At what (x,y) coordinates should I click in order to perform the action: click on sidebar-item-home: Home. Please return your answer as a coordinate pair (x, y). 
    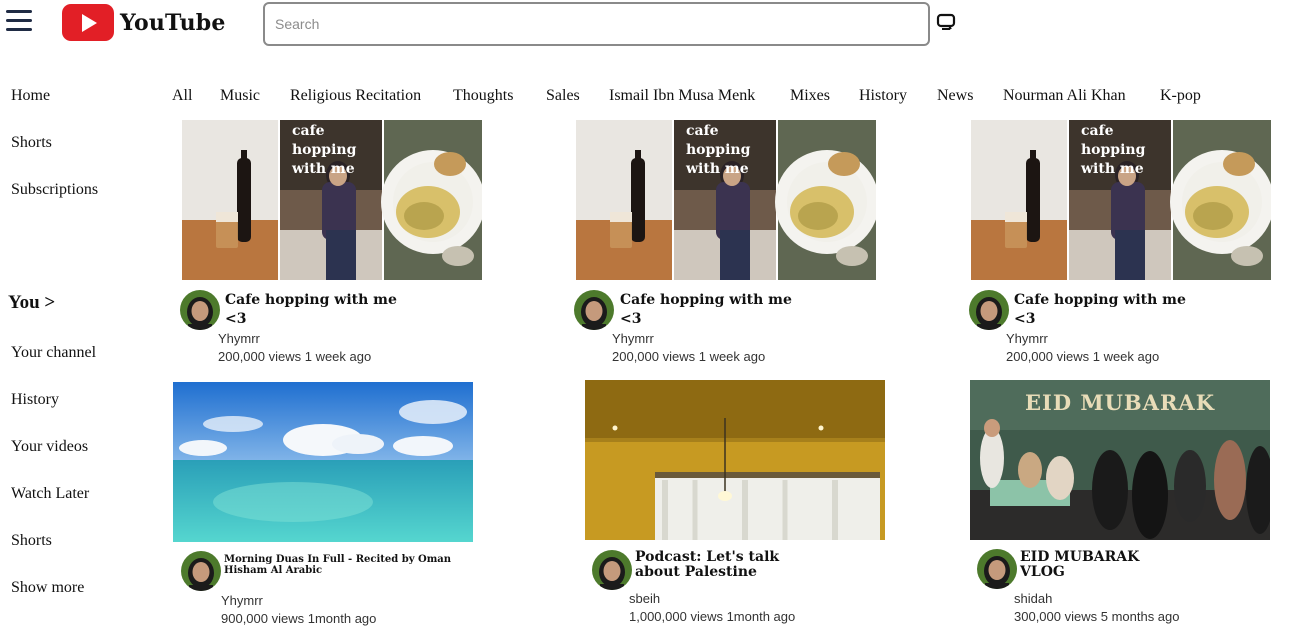
    Looking at the image, I should click on (30, 96).